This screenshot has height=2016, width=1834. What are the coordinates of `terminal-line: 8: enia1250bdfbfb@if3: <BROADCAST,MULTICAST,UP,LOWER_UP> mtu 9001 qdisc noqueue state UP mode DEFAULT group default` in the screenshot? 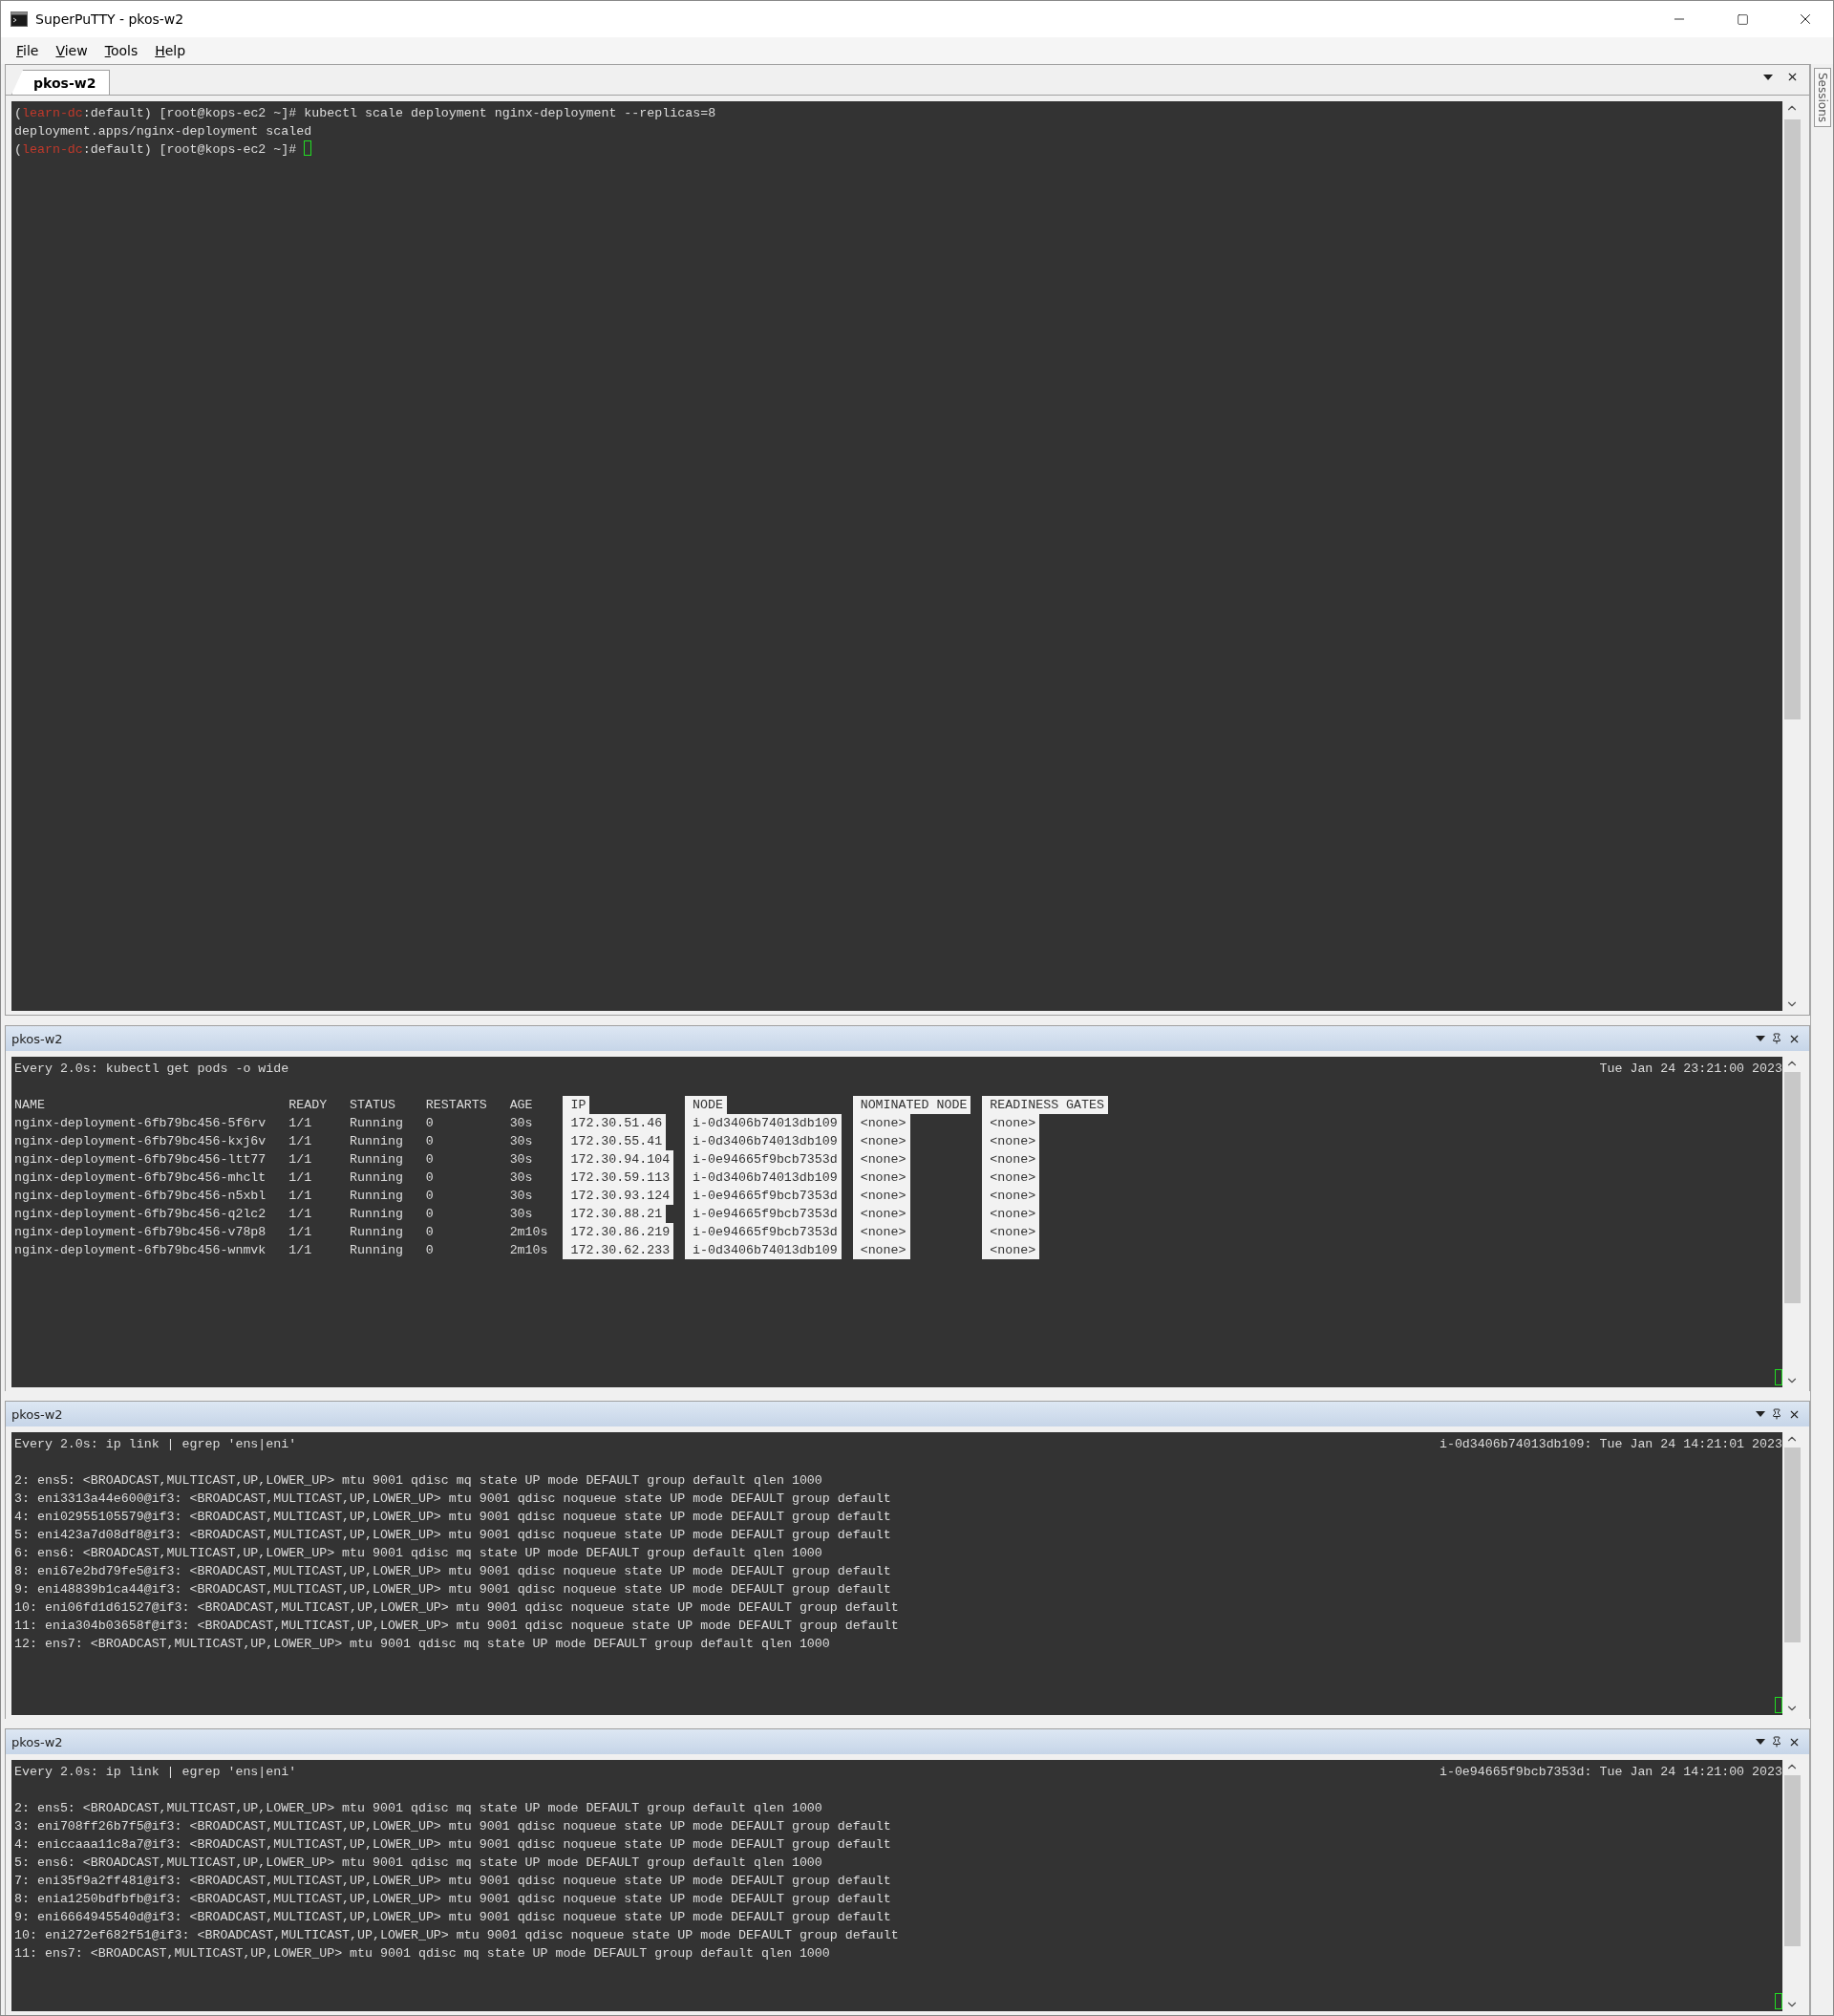 It's located at (453, 1899).